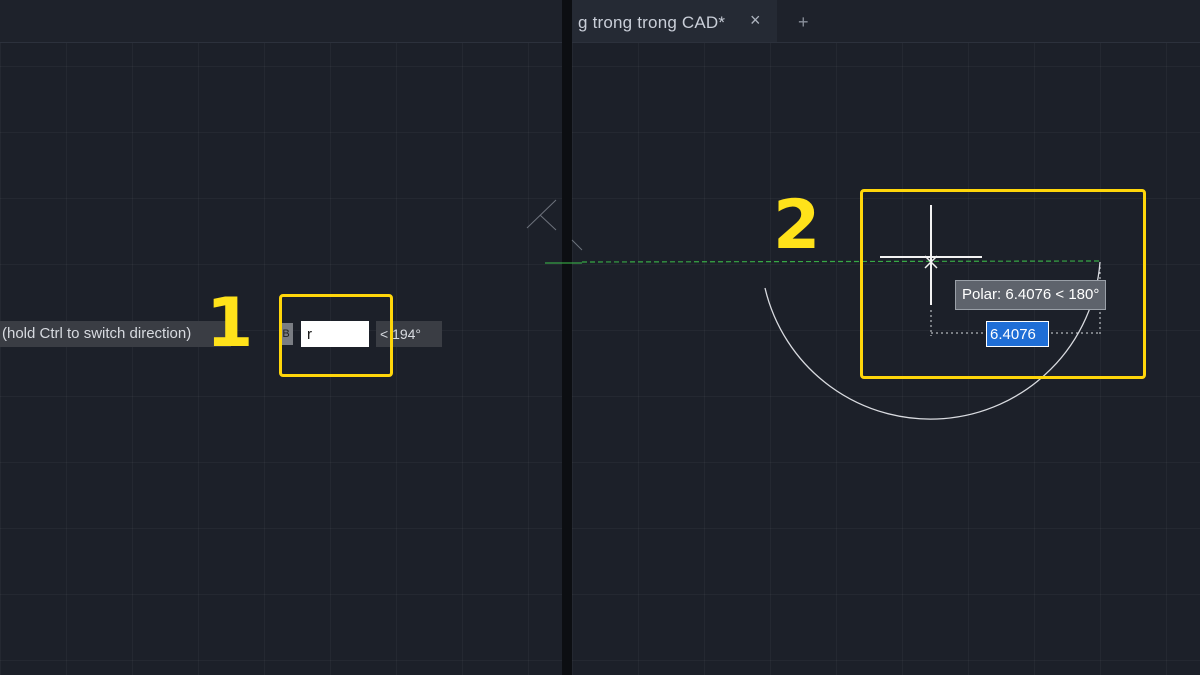 This screenshot has height=675, width=1200. I want to click on step-2-highlight-box, so click(1003, 284).